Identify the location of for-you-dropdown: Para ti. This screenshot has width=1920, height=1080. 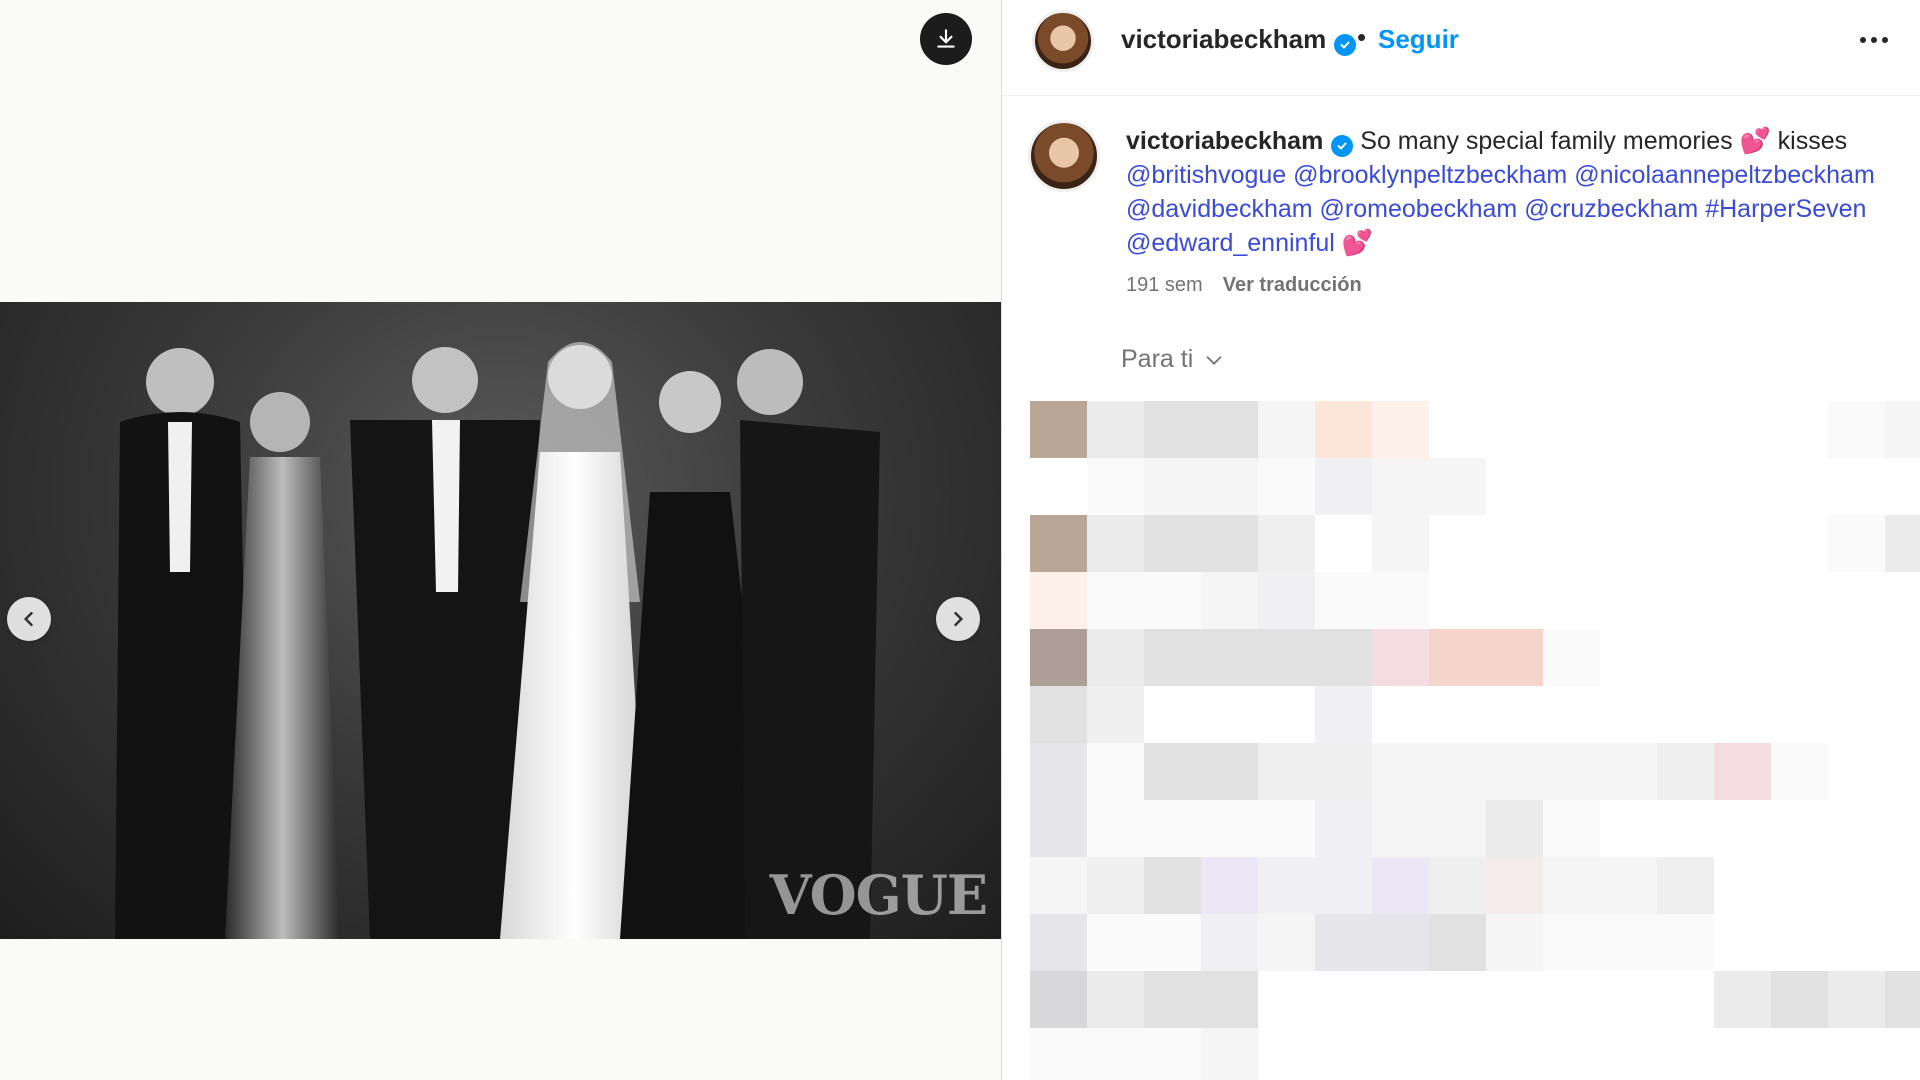
(1173, 359).